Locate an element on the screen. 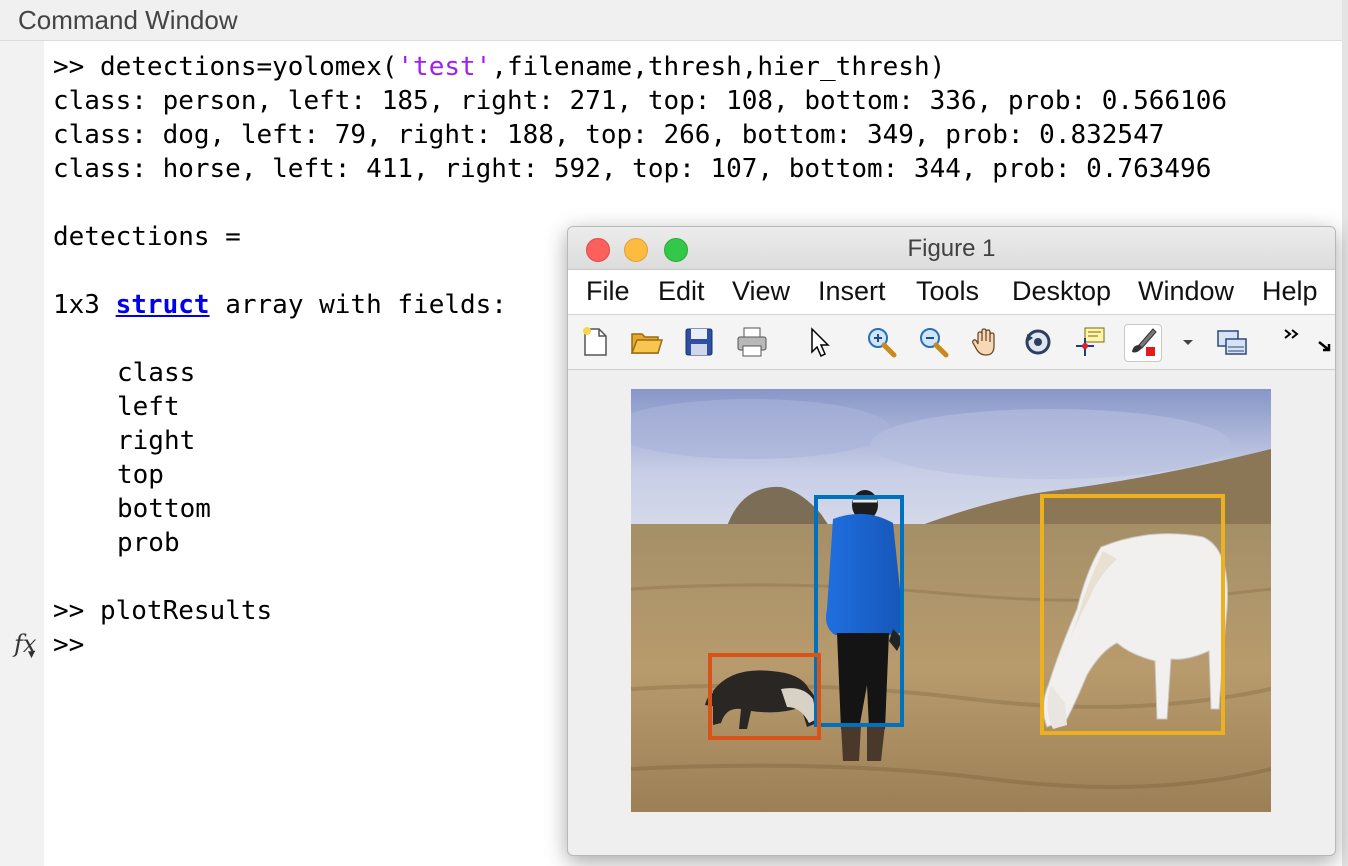  struct-description: 1x3 struct array with fields: is located at coordinates (280, 305).